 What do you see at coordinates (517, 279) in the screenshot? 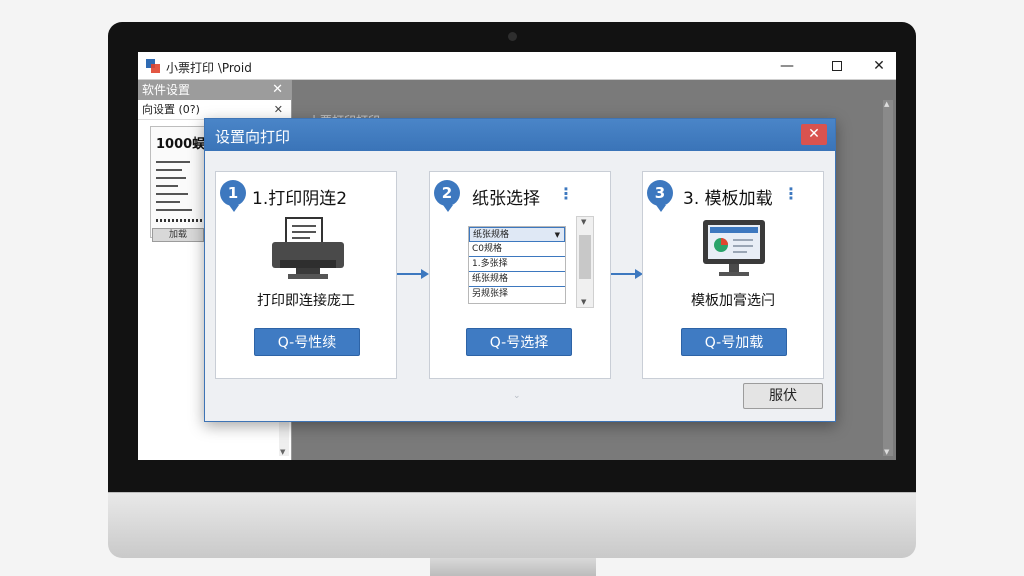
I see `paper-option: 纸张规格` at bounding box center [517, 279].